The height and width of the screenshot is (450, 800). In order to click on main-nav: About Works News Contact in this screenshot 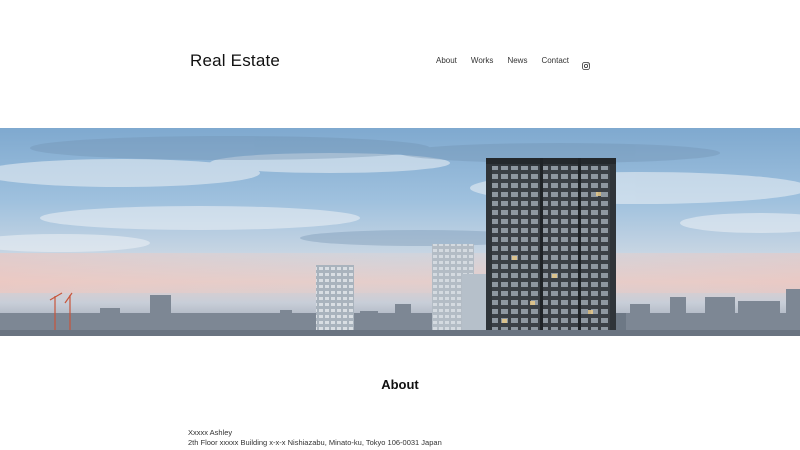, I will do `click(513, 63)`.